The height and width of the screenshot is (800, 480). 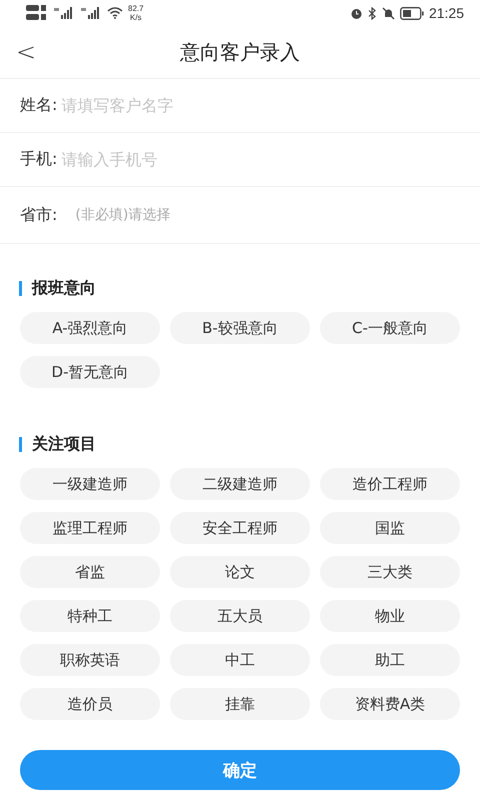 What do you see at coordinates (90, 572) in the screenshot?
I see `option-chip: 省监` at bounding box center [90, 572].